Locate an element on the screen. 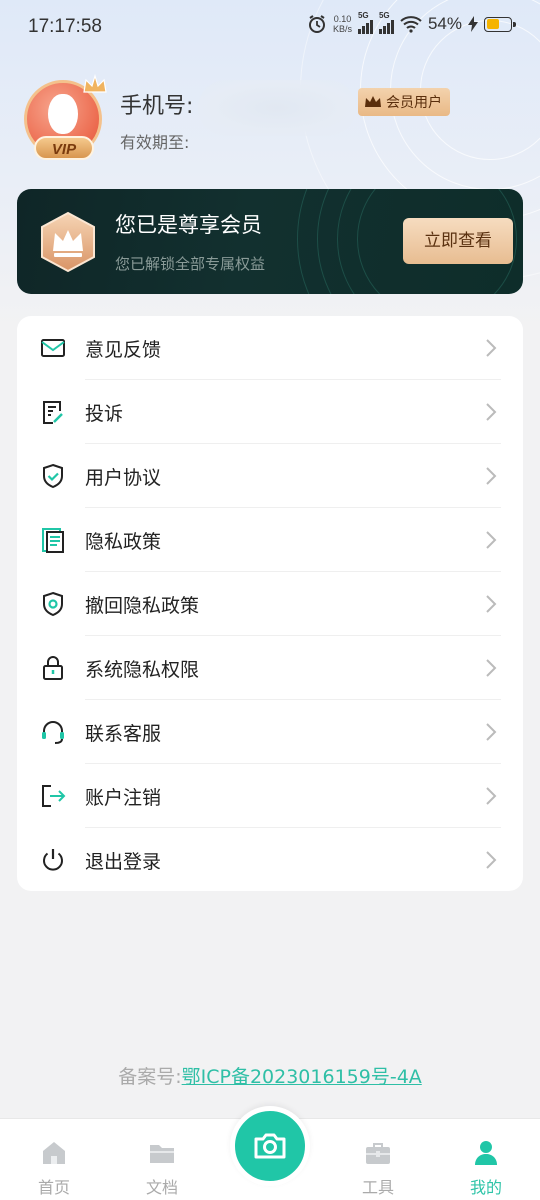  lock-icon is located at coordinates (53, 668).